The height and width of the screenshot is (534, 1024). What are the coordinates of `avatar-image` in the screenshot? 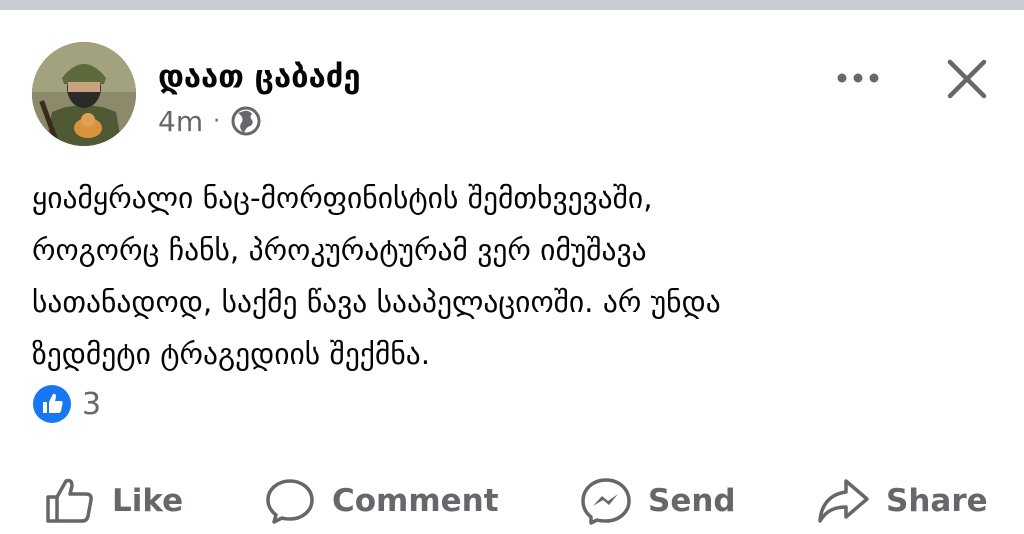 It's located at (84, 94).